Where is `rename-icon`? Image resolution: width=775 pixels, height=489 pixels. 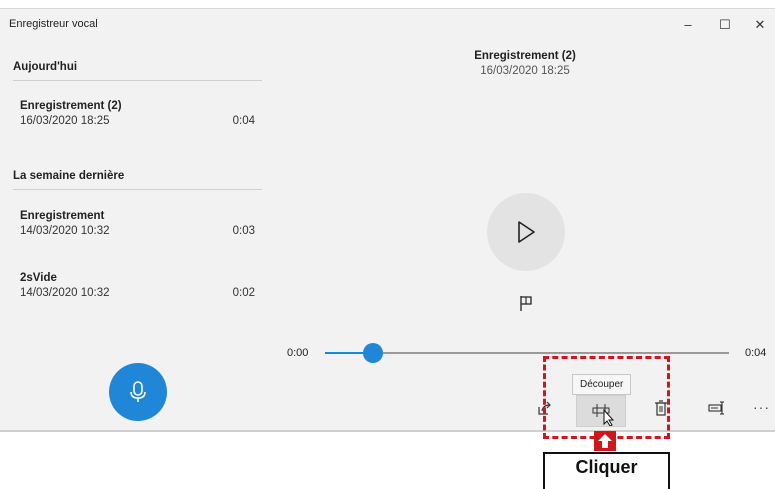
rename-icon is located at coordinates (716, 408).